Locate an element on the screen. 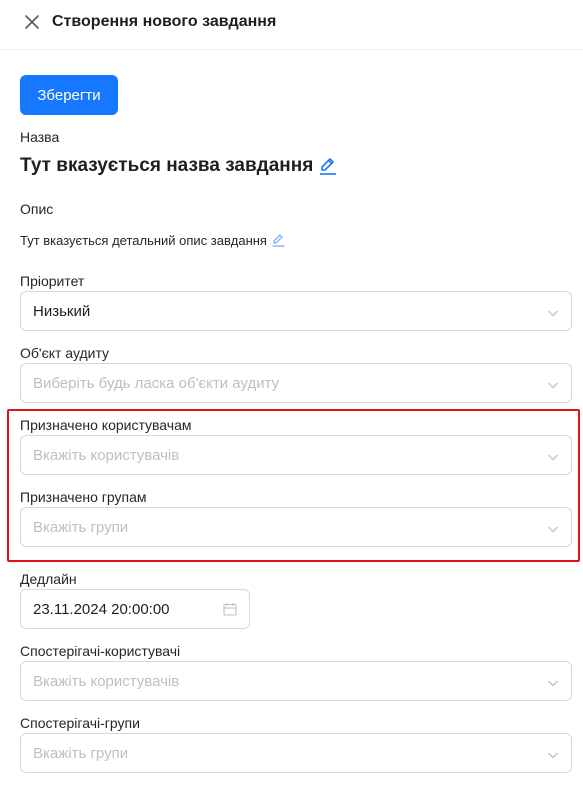 The height and width of the screenshot is (789, 583). task-name-row: Тут вказується назва завдання is located at coordinates (178, 166).